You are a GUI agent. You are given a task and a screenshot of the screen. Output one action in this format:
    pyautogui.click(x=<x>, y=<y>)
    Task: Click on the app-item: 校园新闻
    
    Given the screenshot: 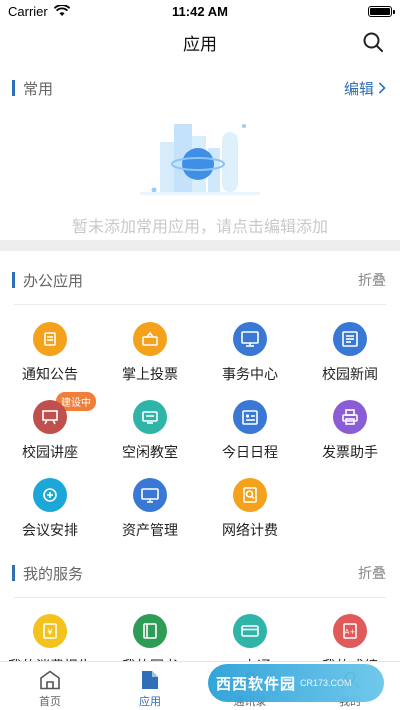 What is the action you would take?
    pyautogui.click(x=350, y=353)
    